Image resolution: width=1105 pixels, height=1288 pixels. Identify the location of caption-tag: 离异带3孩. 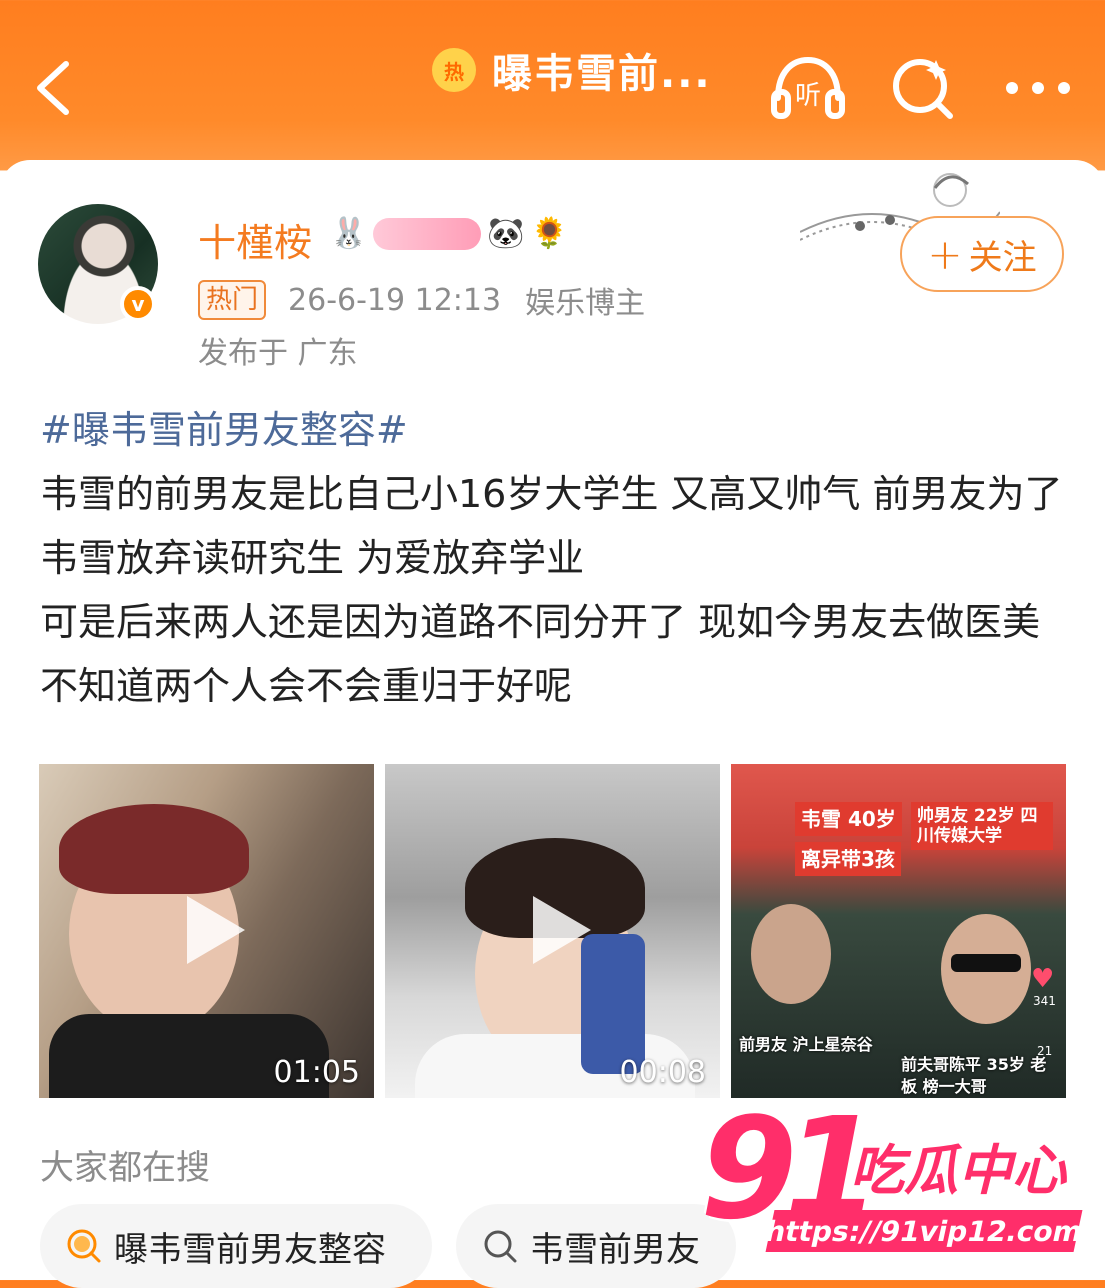
(848, 859).